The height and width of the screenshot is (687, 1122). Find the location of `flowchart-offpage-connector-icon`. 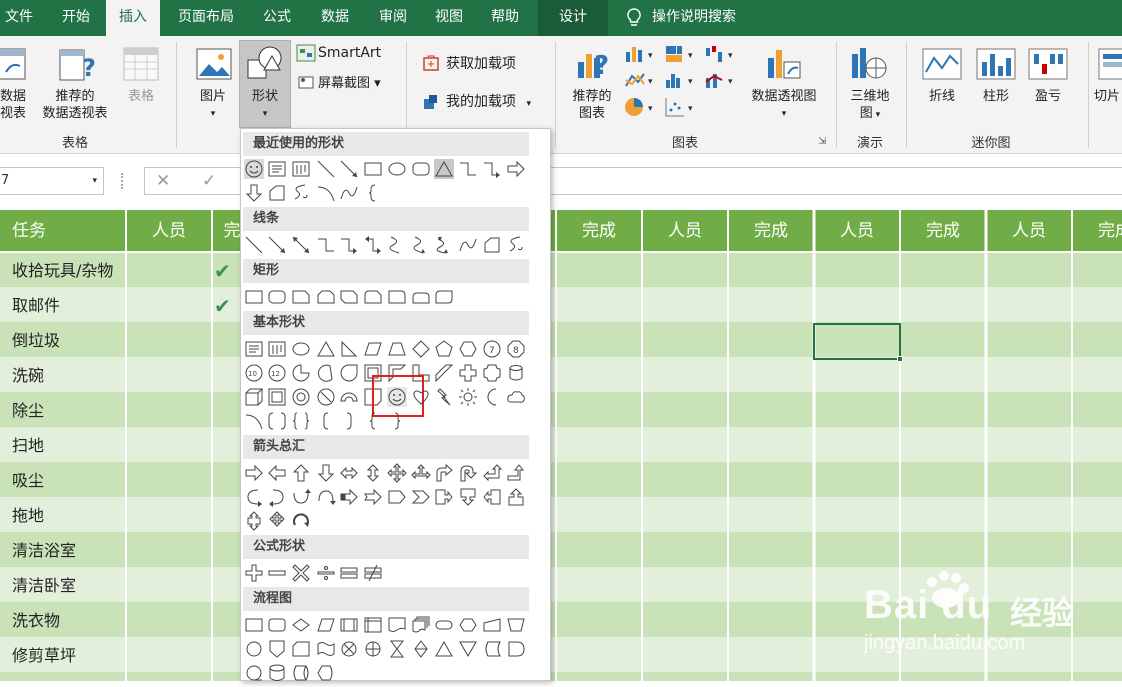

flowchart-offpage-connector-icon is located at coordinates (277, 649).